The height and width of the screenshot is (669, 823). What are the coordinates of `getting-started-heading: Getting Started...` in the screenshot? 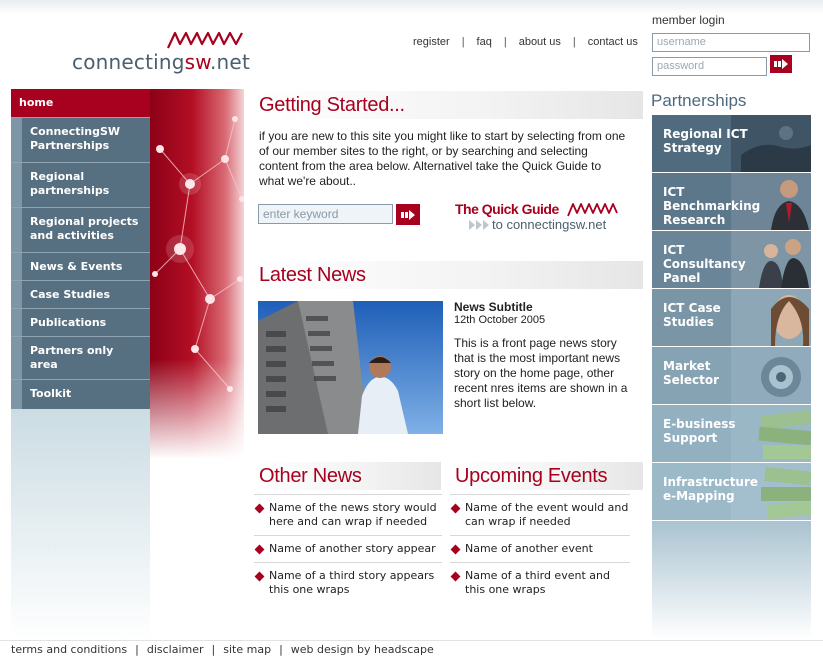 It's located at (448, 105).